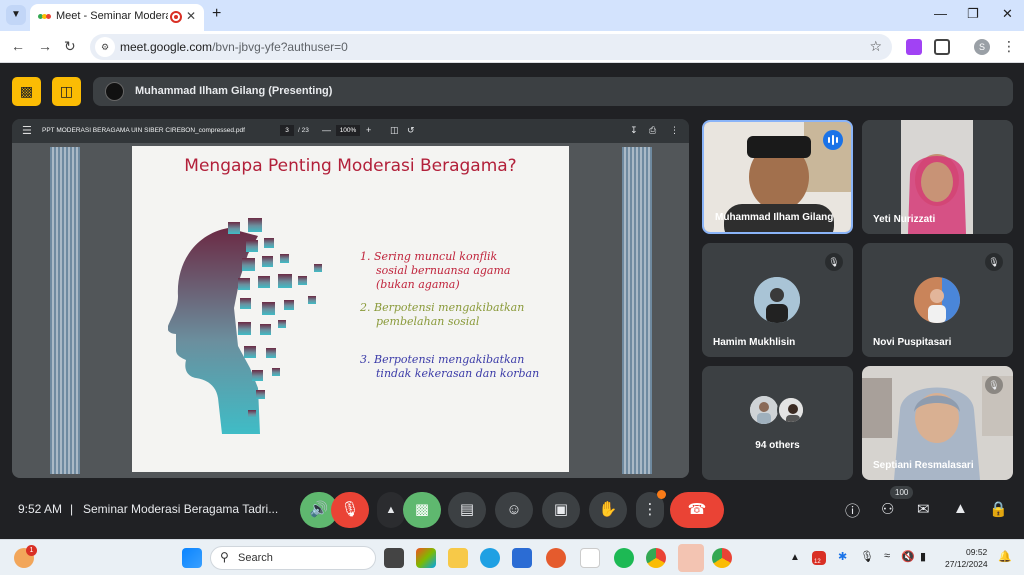  I want to click on forward-arrow-icon: →, so click(45, 46).